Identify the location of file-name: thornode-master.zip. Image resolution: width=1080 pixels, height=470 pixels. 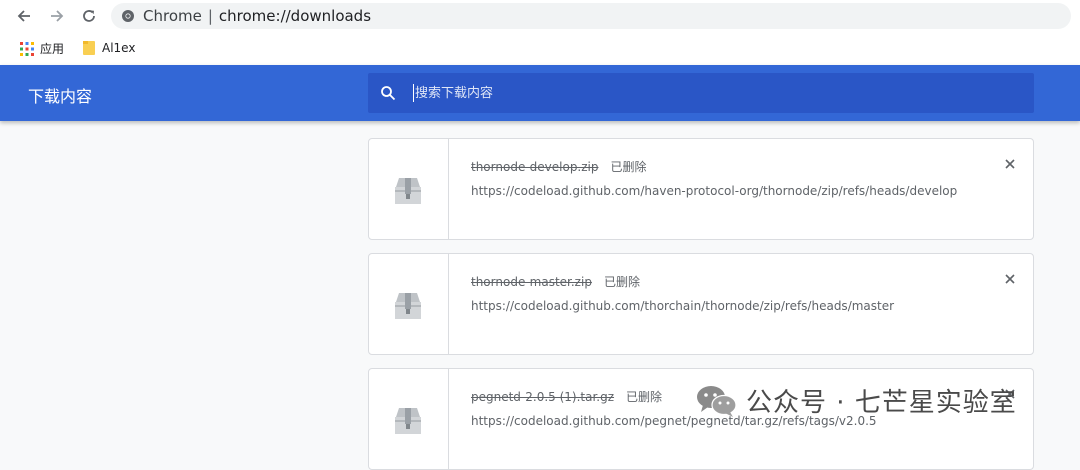
(531, 281).